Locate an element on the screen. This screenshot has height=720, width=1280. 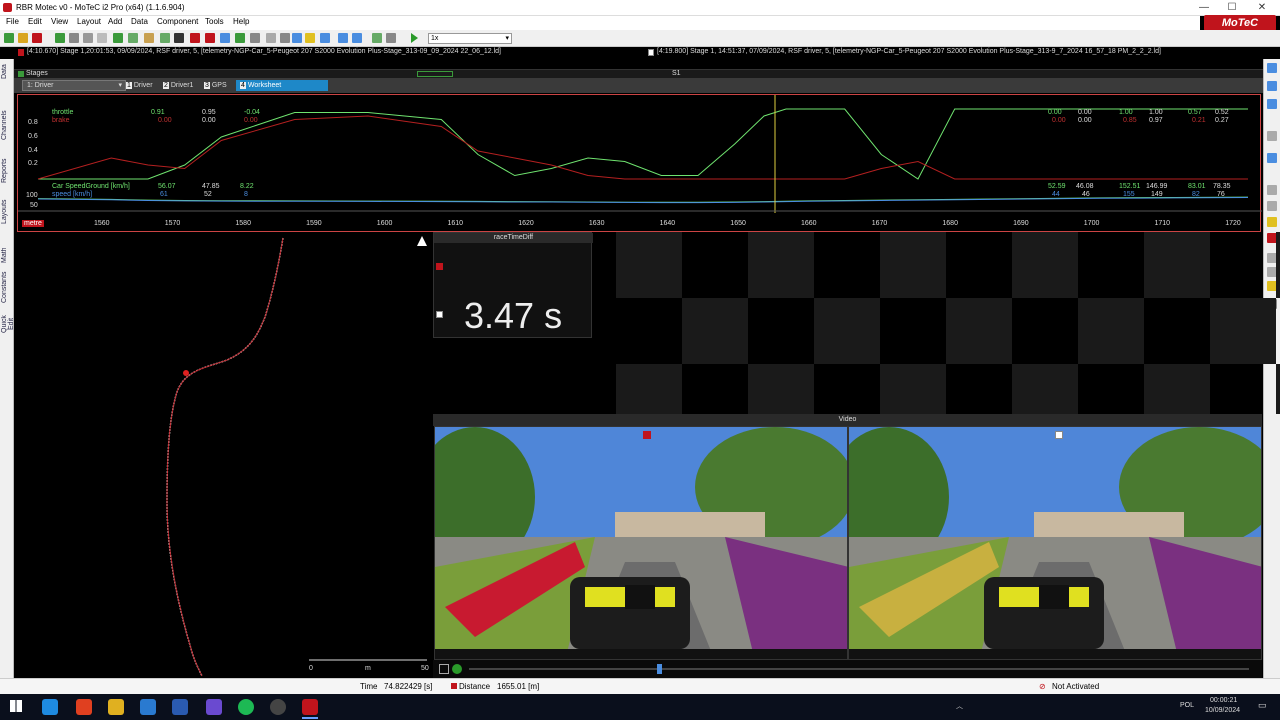
channel-brake-label: brake is located at coordinates (61, 120).